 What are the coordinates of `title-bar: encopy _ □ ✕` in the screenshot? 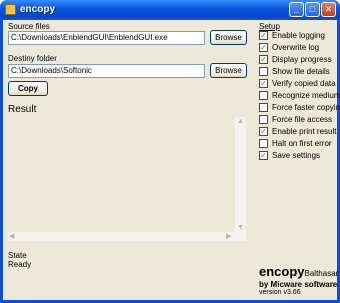 It's located at (170, 10).